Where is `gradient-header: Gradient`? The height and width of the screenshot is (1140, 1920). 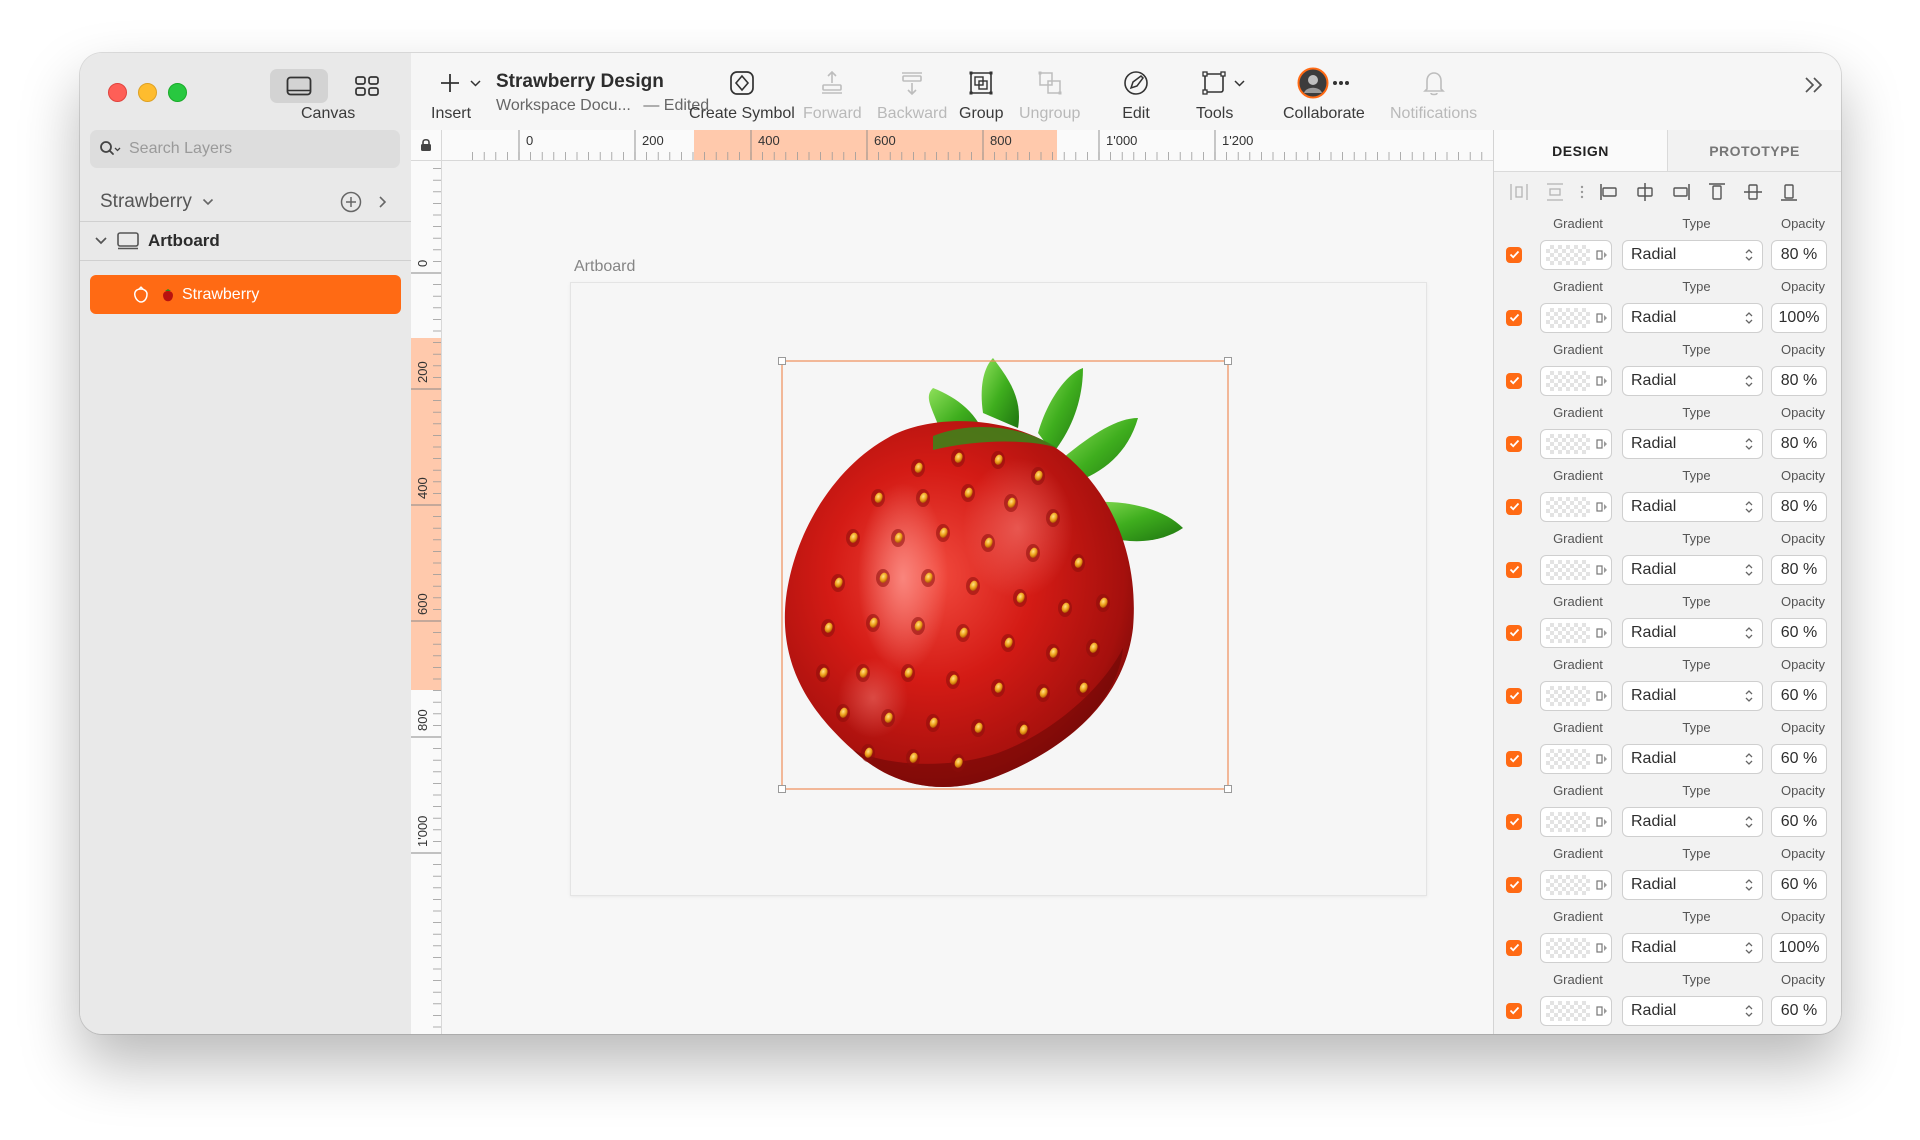
gradient-header: Gradient is located at coordinates (1578, 979).